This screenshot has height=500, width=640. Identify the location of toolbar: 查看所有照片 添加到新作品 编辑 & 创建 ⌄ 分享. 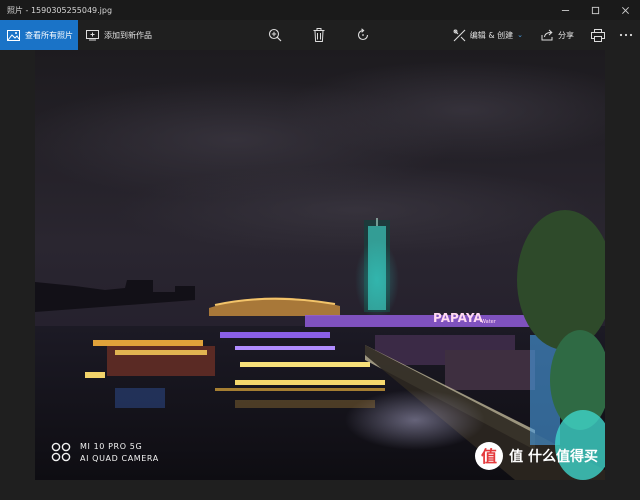
(320, 35).